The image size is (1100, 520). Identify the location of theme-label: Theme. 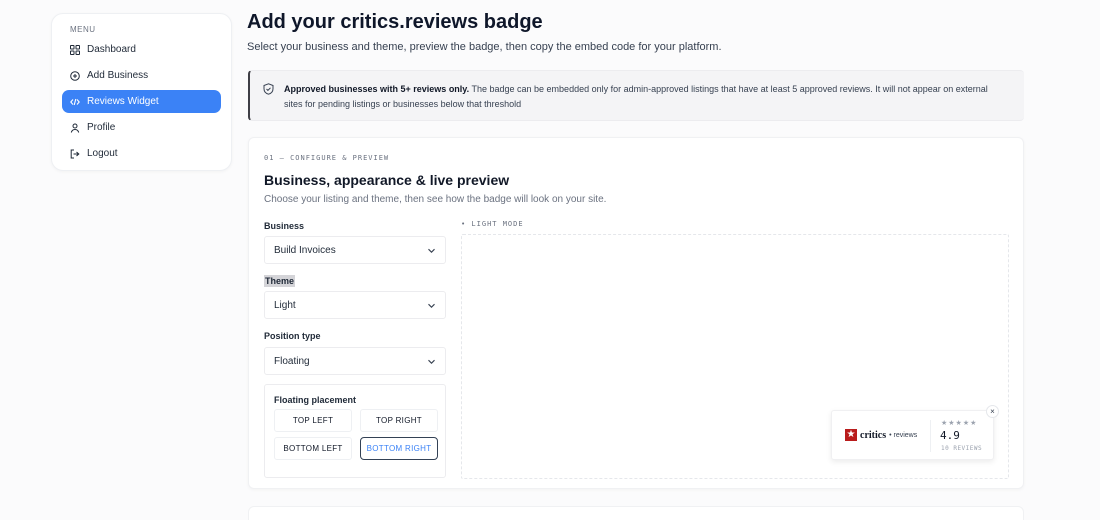
(280, 281).